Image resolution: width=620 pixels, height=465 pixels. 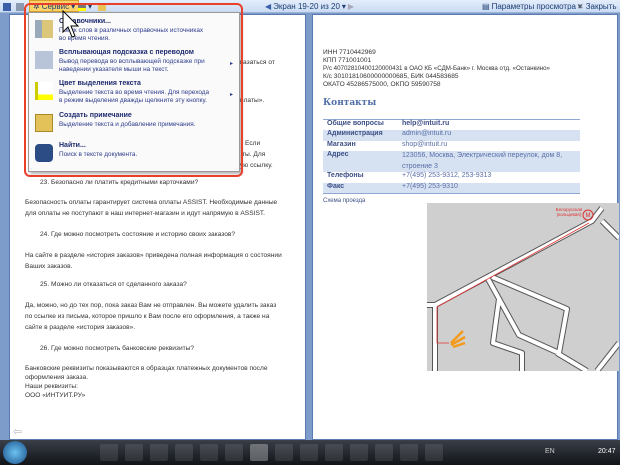 I want to click on contact-key: Адрес, so click(x=360, y=161).